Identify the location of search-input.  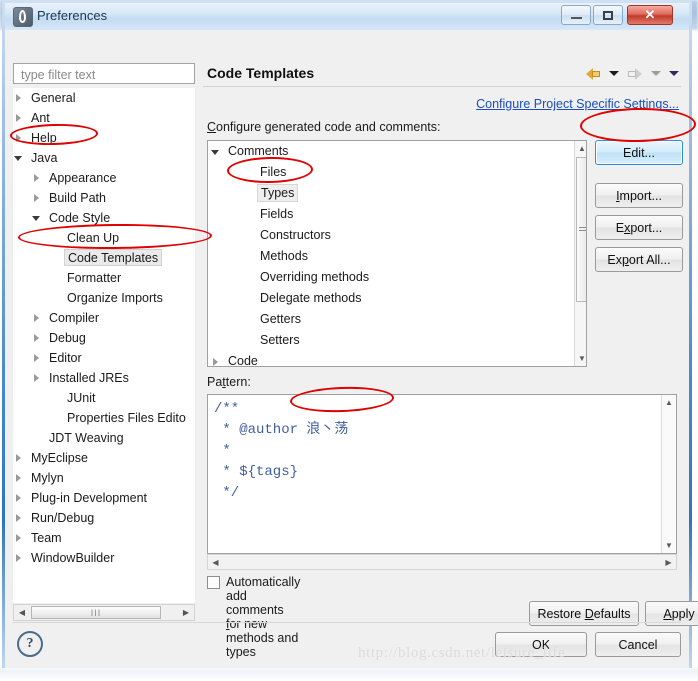
(106, 75).